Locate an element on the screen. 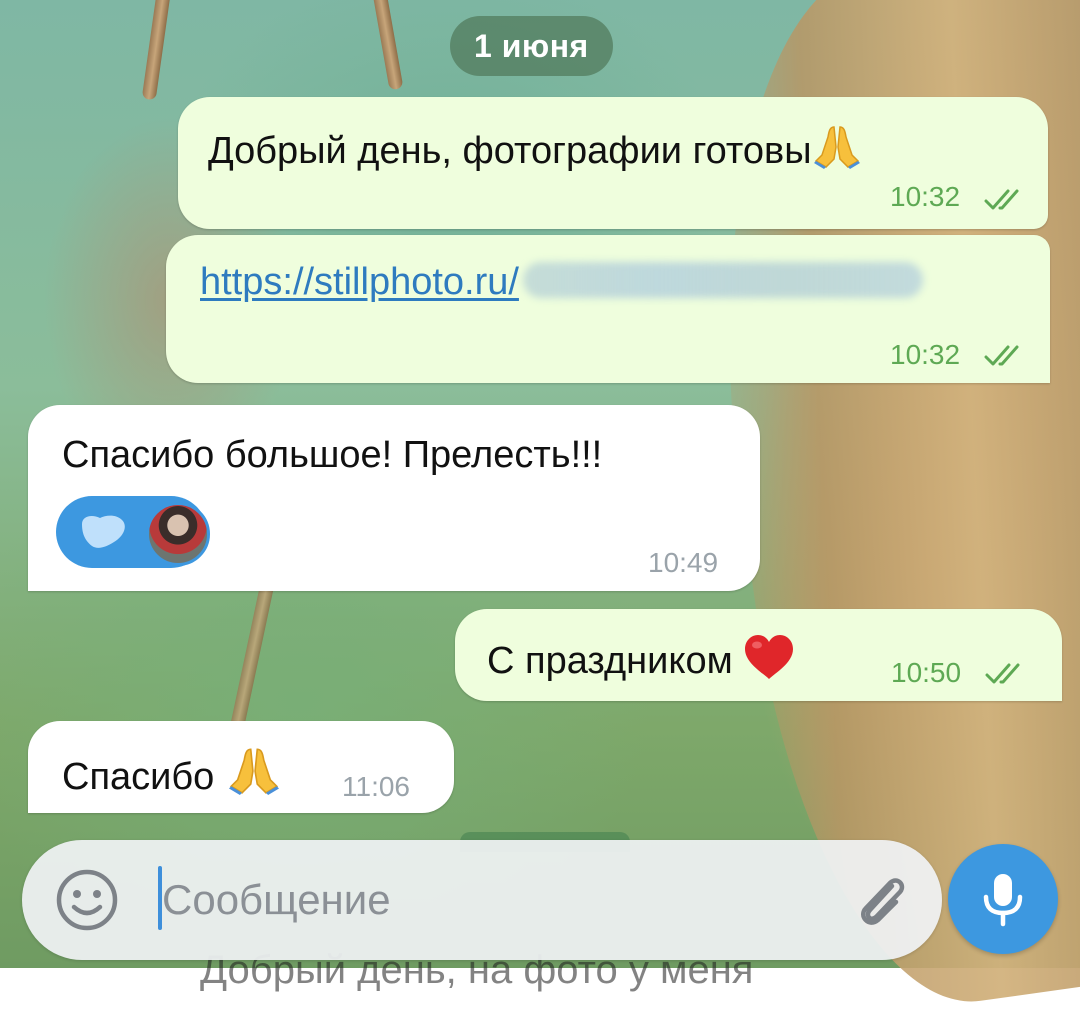 The width and height of the screenshot is (1080, 1024). message-input is located at coordinates (470, 900).